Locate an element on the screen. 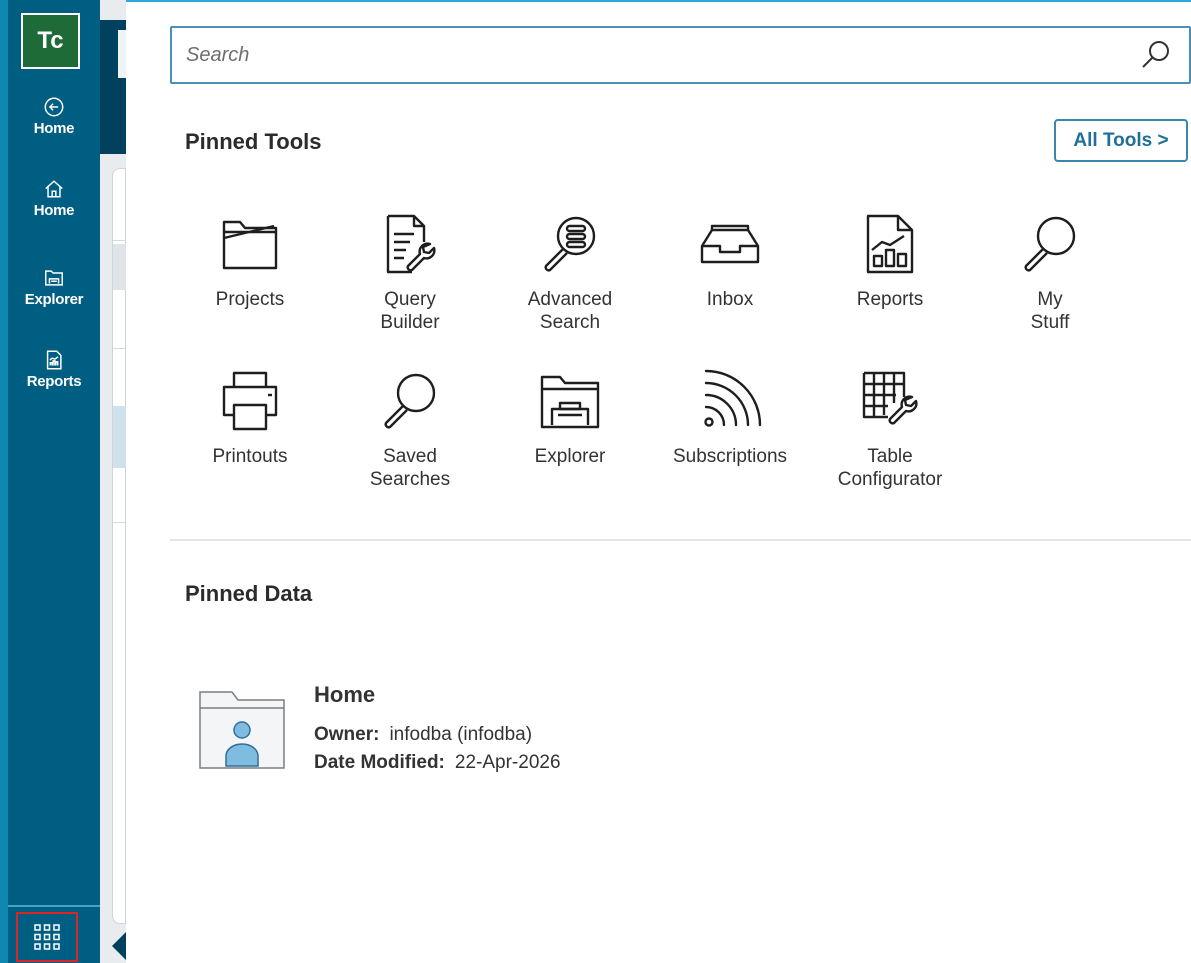  pinned-data-title: Pinned Data is located at coordinates (249, 593).